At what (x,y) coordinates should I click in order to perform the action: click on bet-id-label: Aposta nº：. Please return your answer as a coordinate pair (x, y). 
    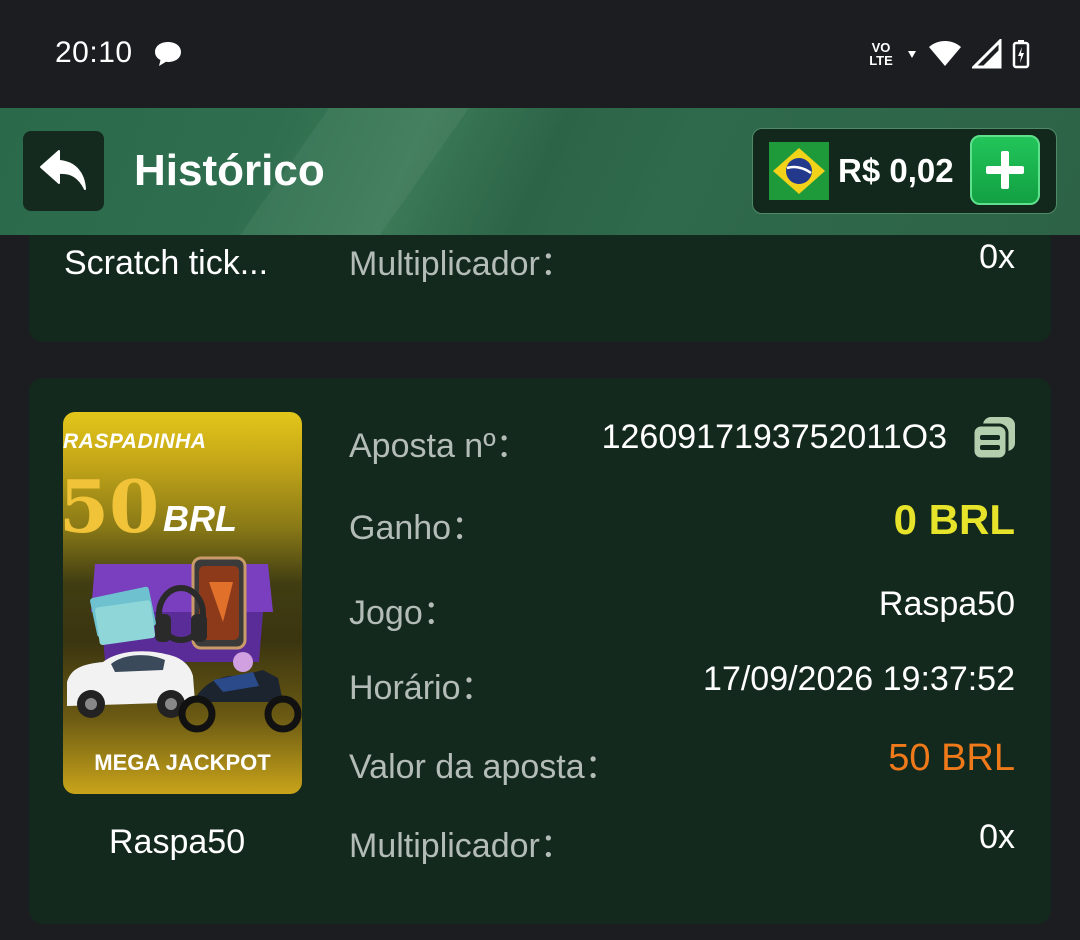
    Looking at the image, I should click on (439, 446).